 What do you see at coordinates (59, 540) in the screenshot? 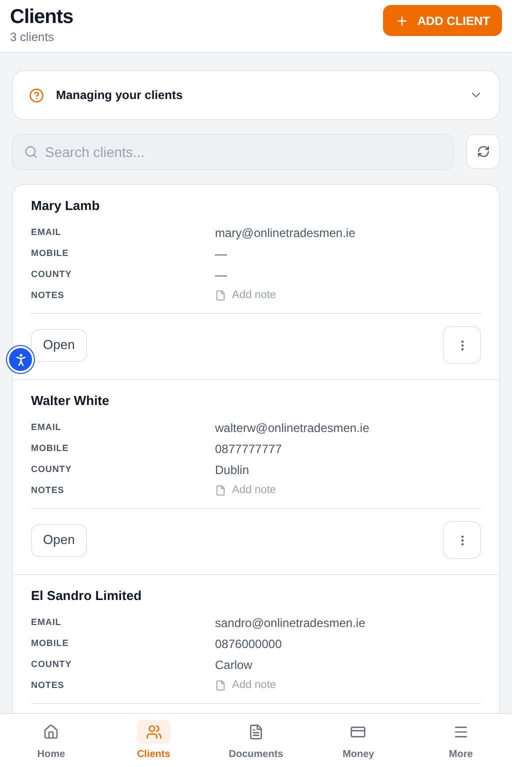
I see `open-button: Open` at bounding box center [59, 540].